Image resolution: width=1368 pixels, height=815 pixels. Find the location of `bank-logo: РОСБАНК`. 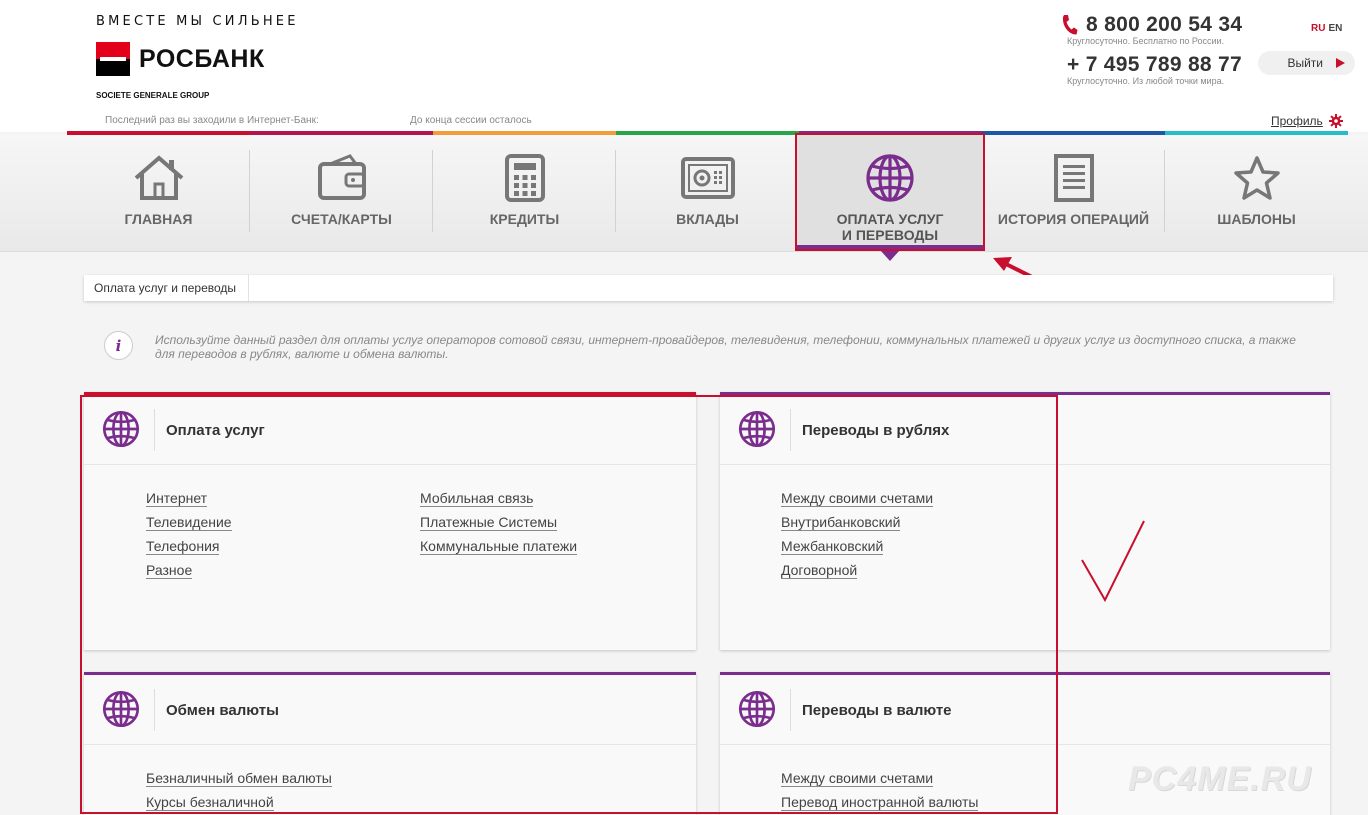

bank-logo: РОСБАНК is located at coordinates (180, 59).